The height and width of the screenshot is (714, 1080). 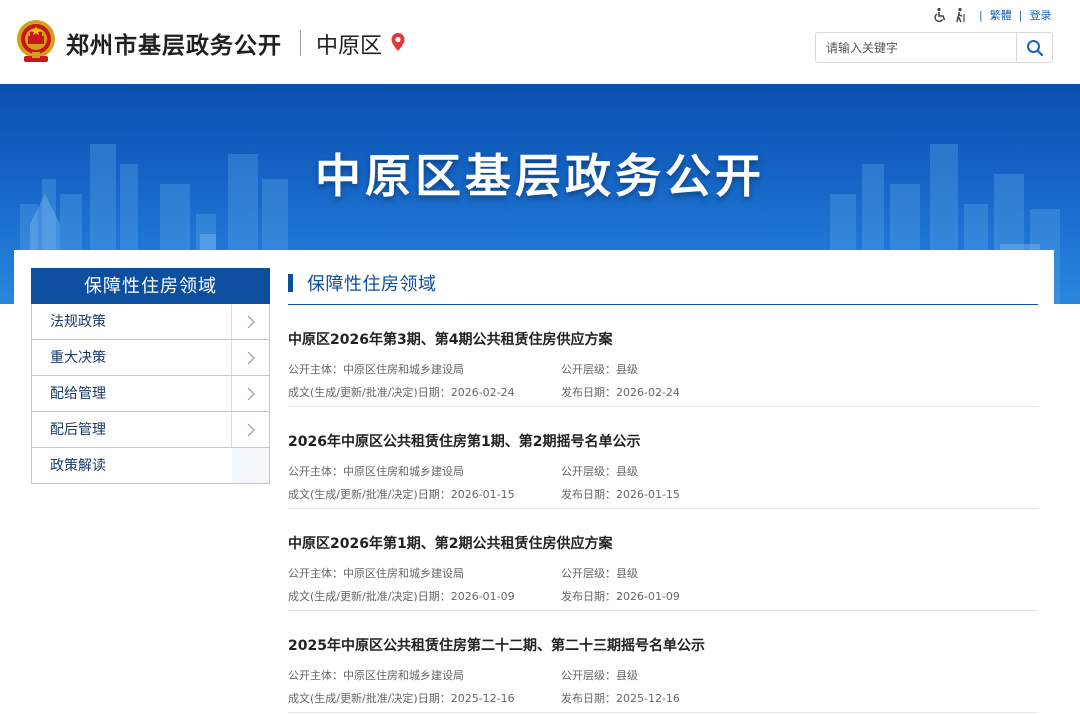 What do you see at coordinates (174, 43) in the screenshot?
I see `site-title: 郑州市基层政务公开` at bounding box center [174, 43].